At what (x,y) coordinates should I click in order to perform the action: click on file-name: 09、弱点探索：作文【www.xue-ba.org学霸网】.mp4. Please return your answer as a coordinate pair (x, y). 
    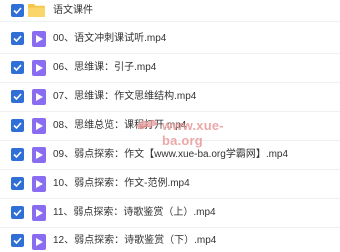
    Looking at the image, I should click on (171, 154).